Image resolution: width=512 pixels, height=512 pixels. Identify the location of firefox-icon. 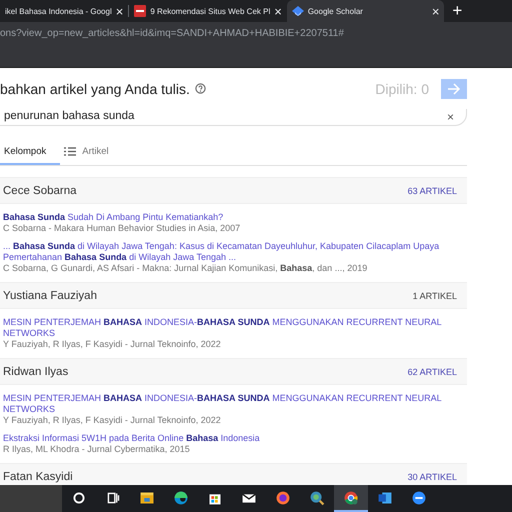
(283, 497).